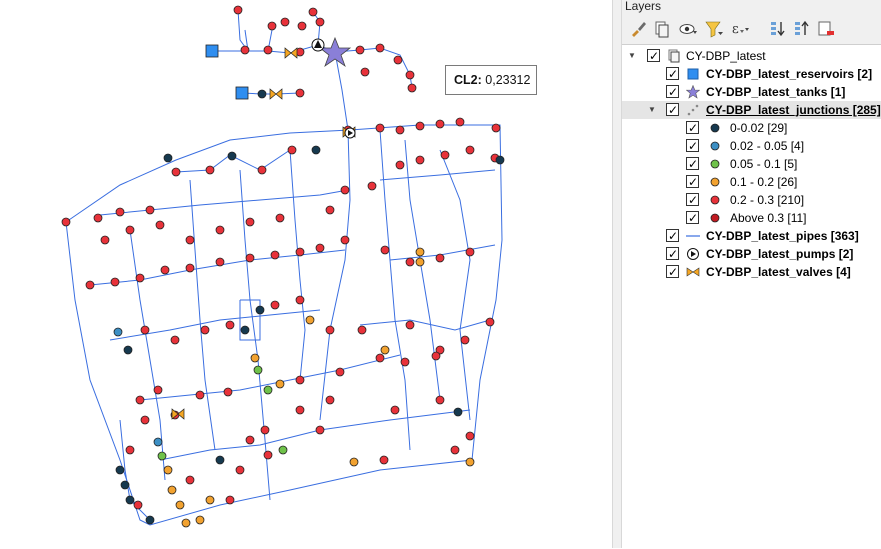 This screenshot has width=881, height=549. What do you see at coordinates (672, 92) in the screenshot?
I see `tanks-visibility-checkbox` at bounding box center [672, 92].